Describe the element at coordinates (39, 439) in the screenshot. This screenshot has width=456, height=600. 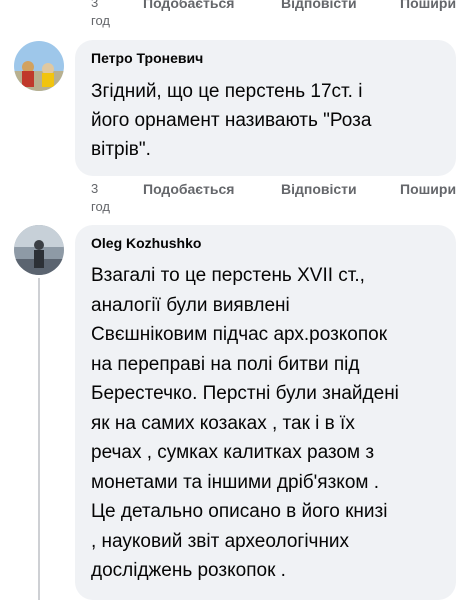
I see `reply-thread-line` at that location.